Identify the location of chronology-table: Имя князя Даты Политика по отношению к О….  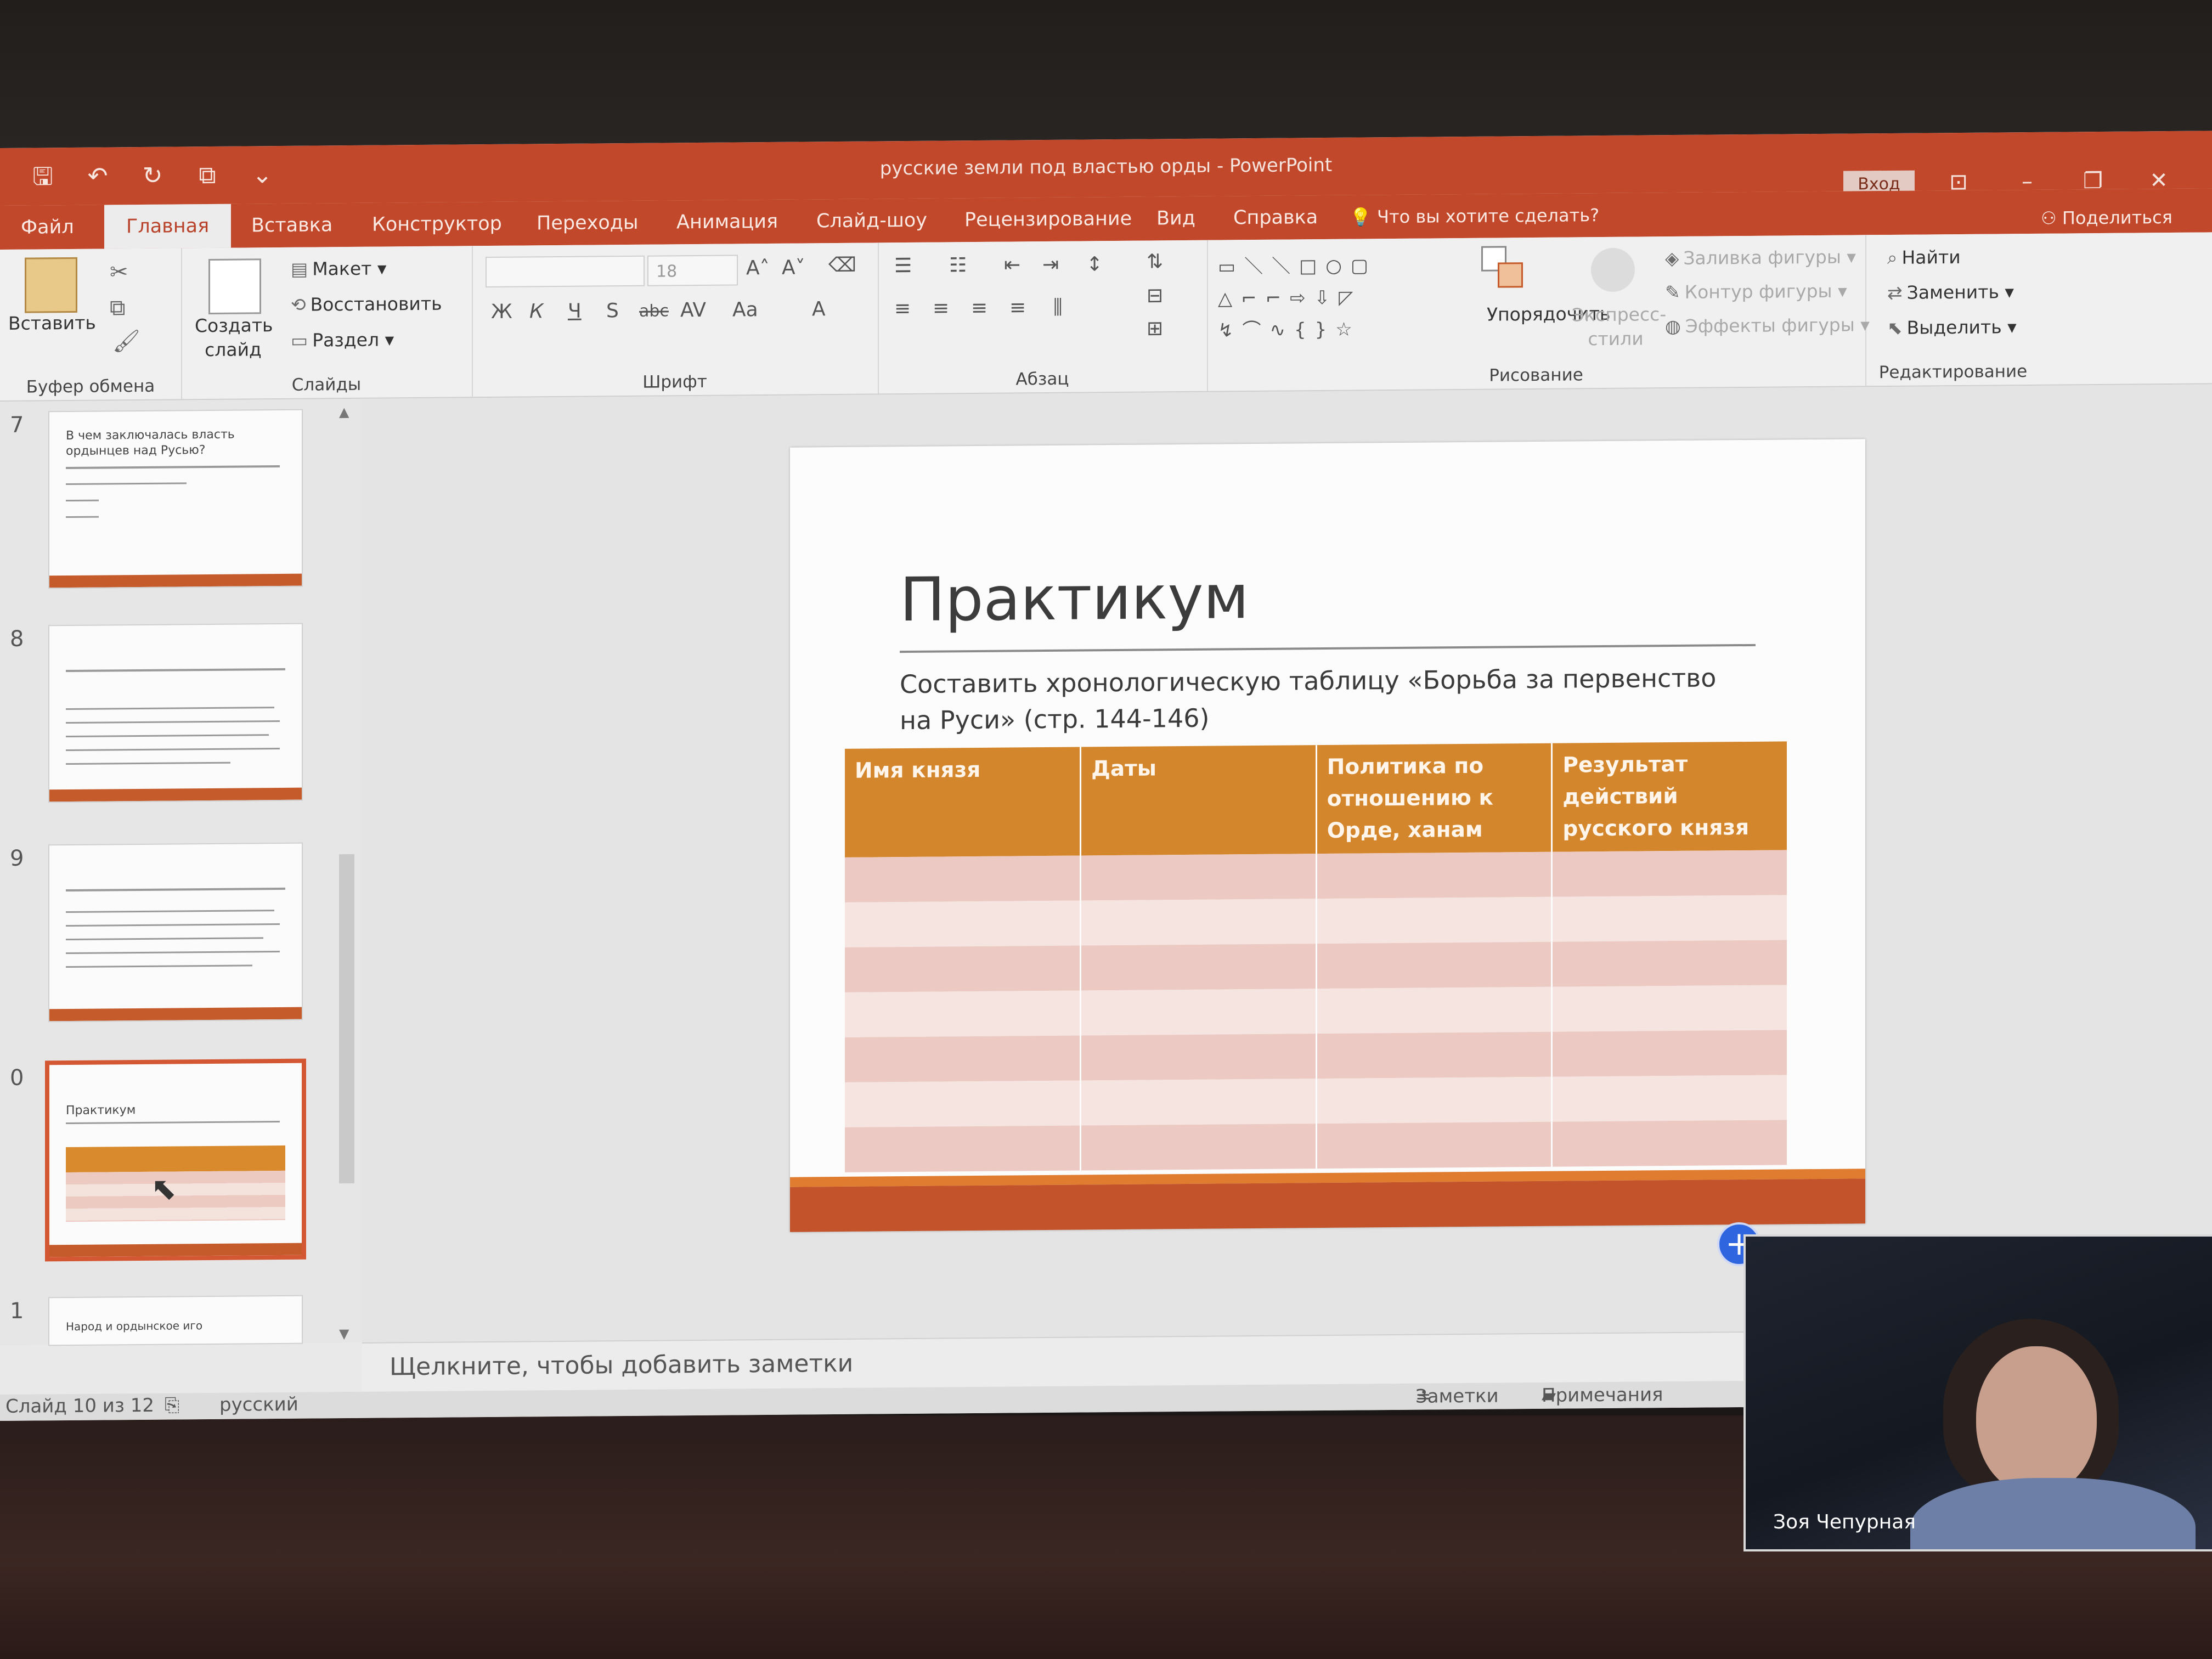
(1317, 957).